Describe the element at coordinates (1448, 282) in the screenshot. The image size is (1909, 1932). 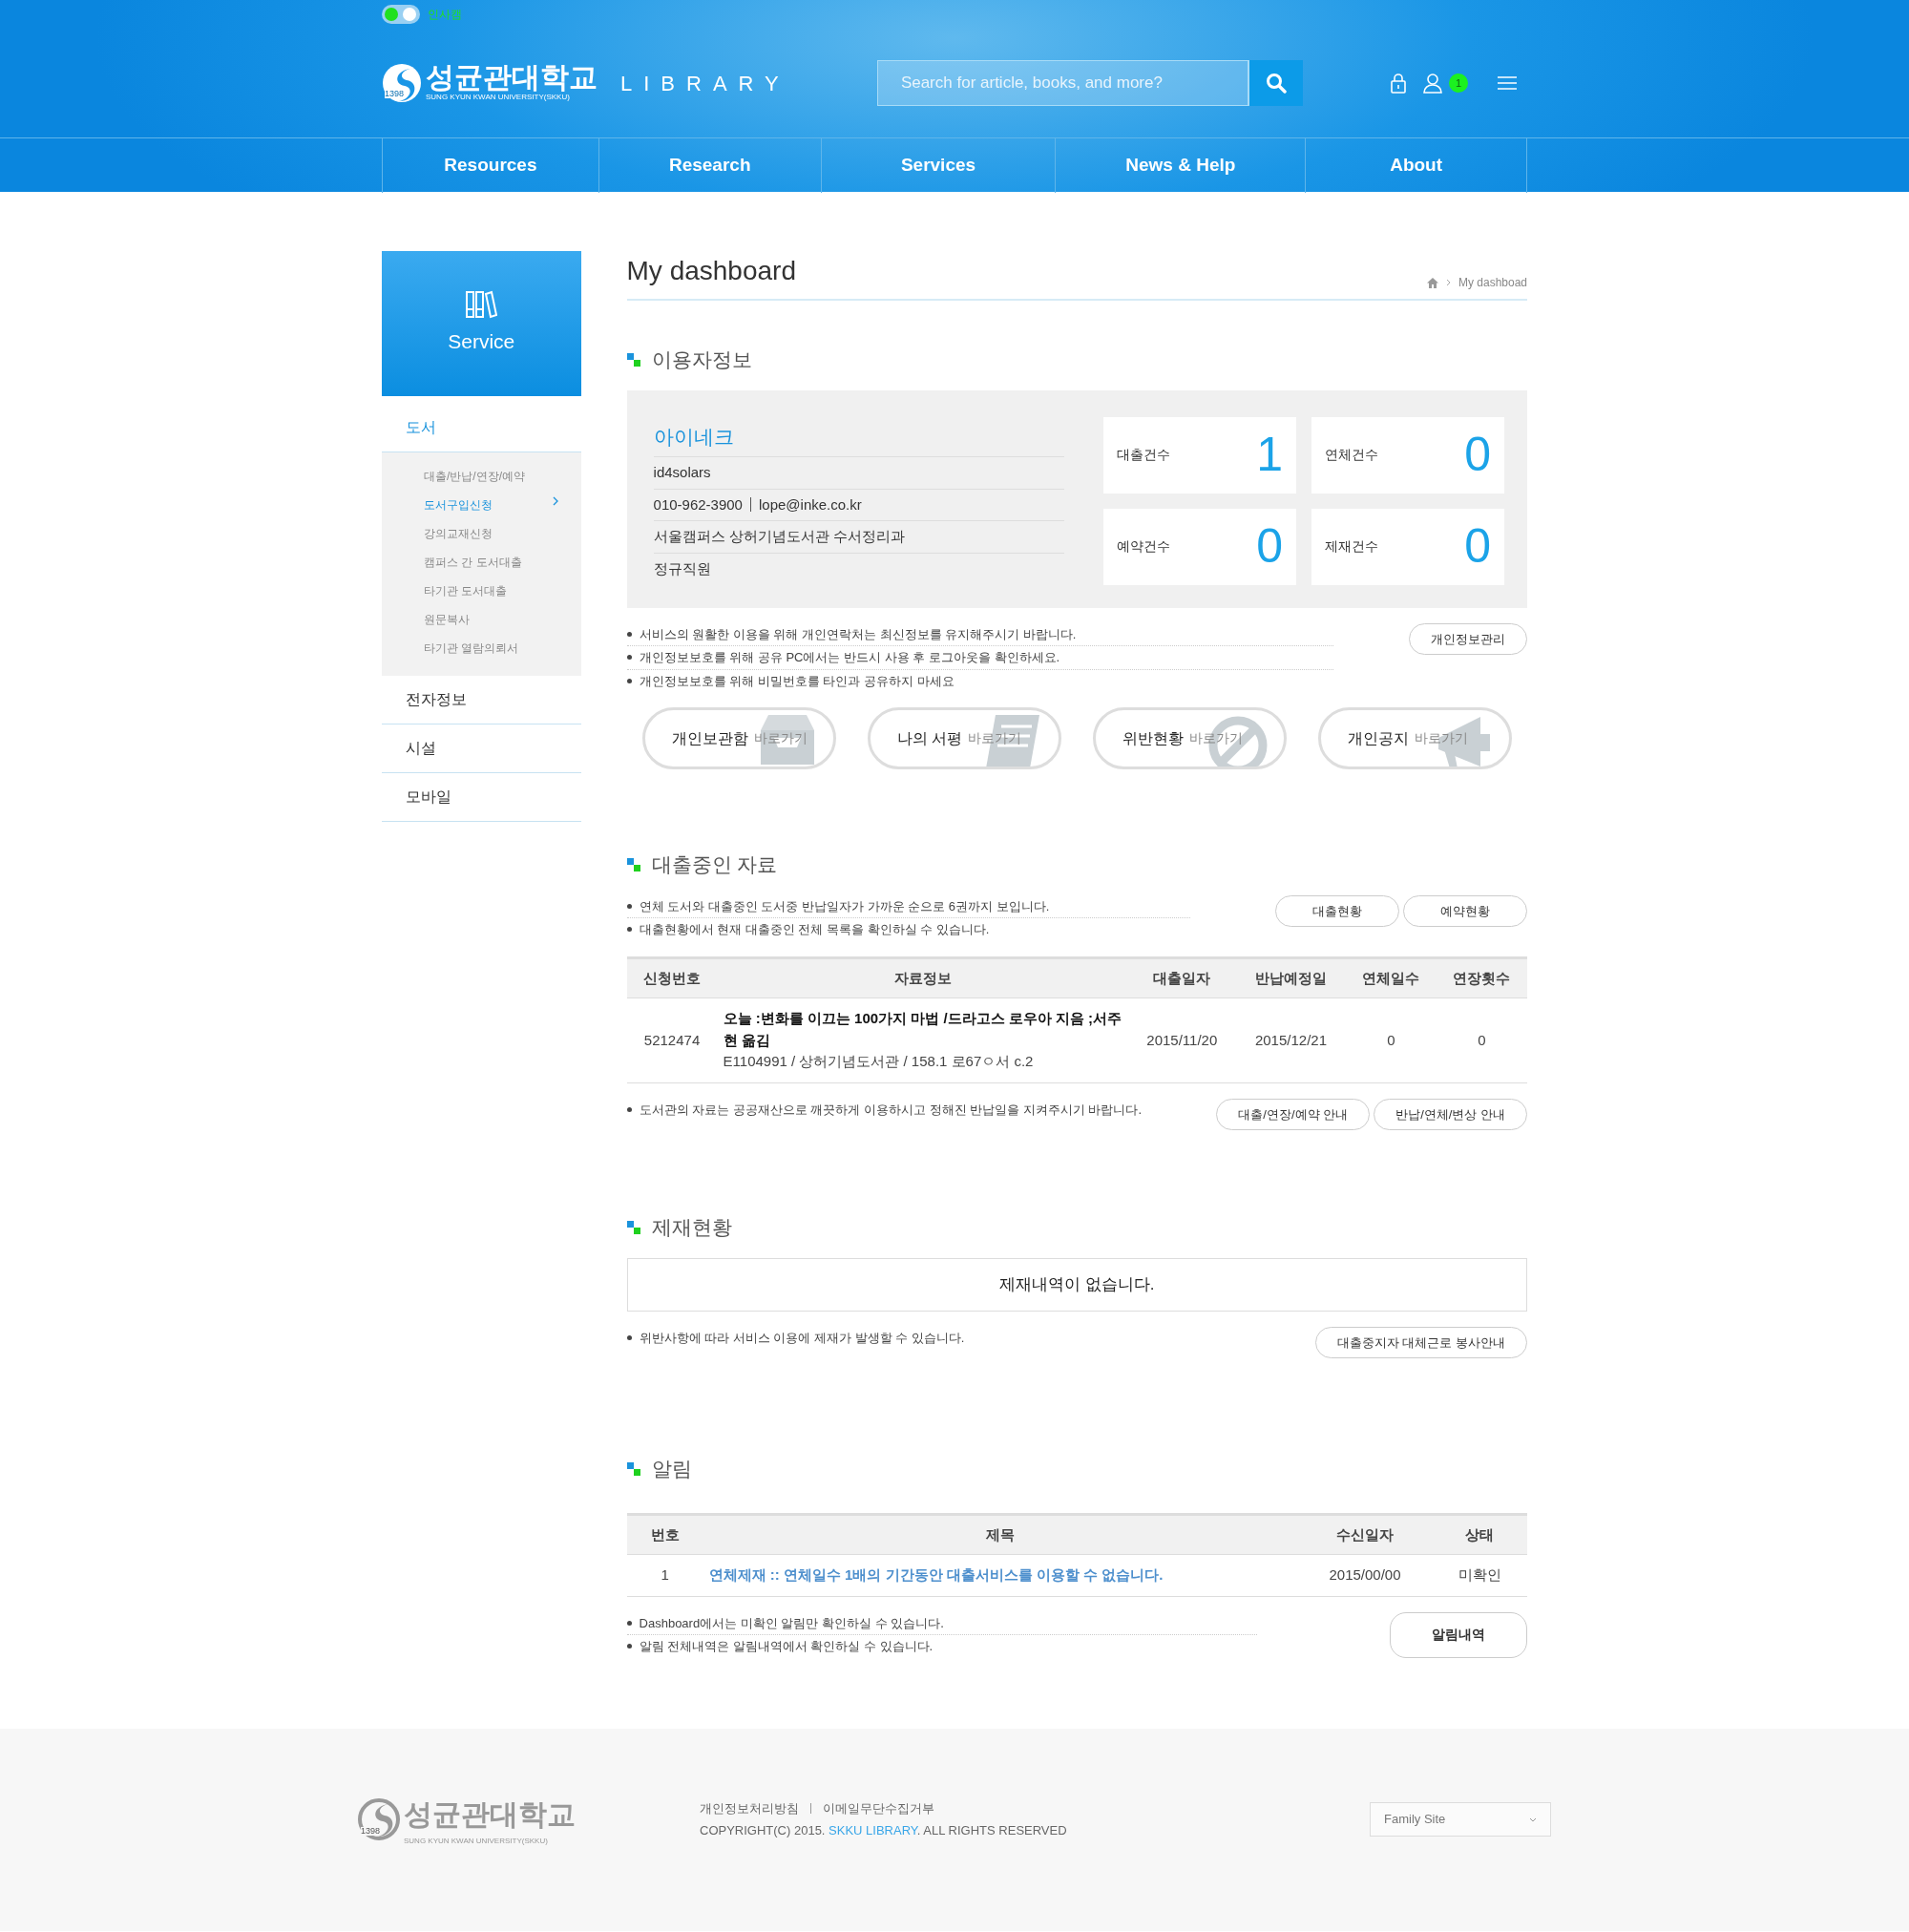
I see `chevron-icon` at that location.